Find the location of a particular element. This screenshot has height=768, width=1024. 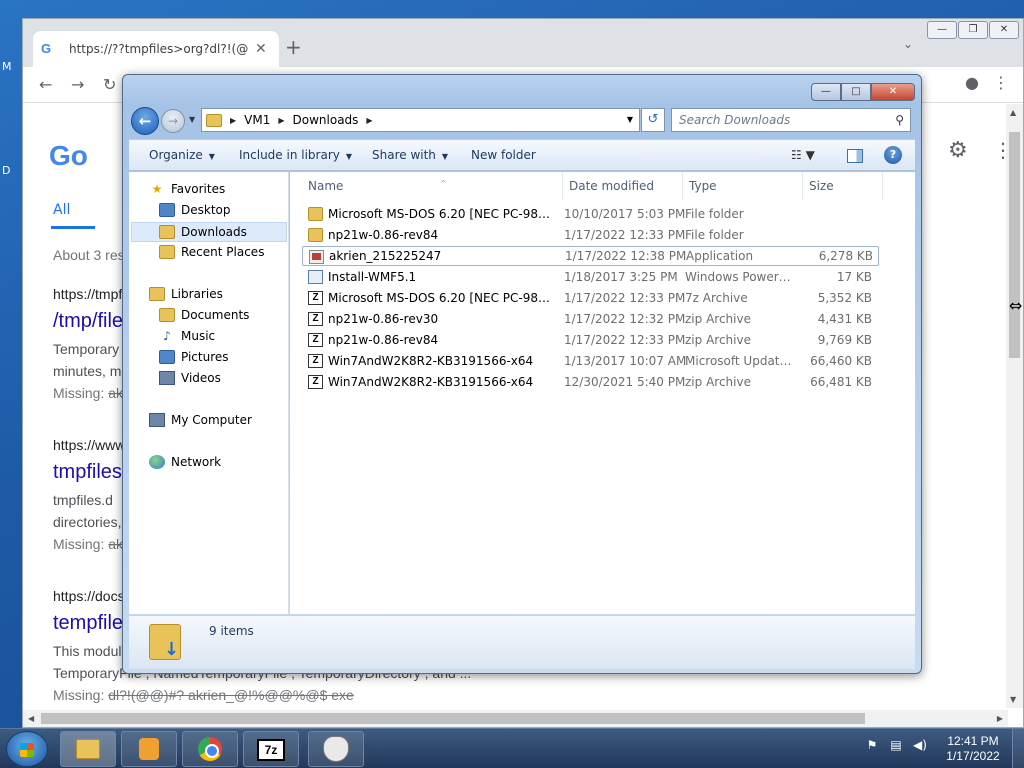

horizontal-scroll-thumb is located at coordinates (453, 718).